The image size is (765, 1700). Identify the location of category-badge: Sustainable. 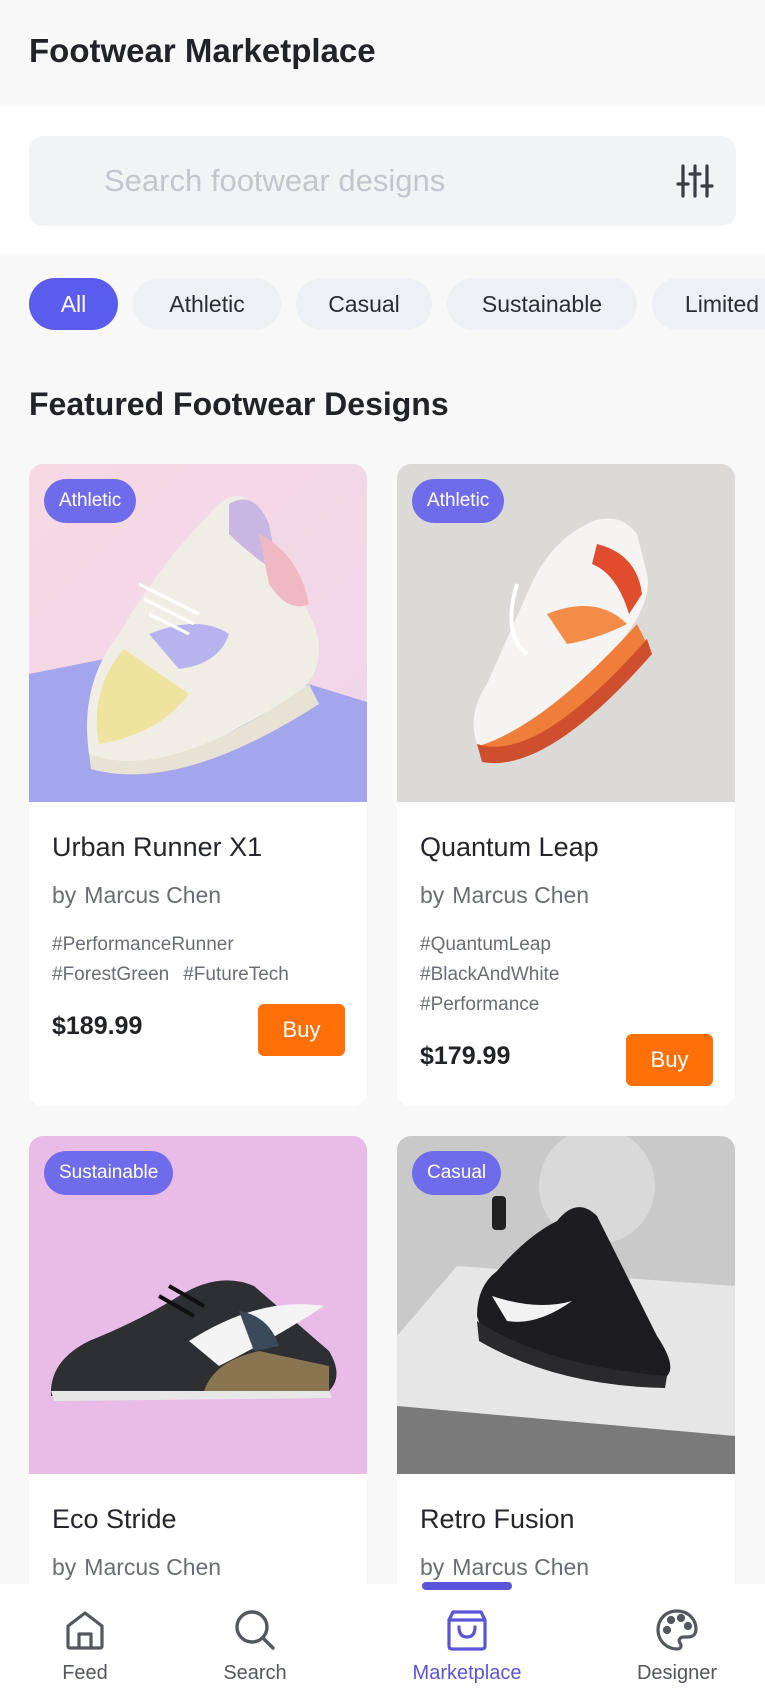
(109, 1173).